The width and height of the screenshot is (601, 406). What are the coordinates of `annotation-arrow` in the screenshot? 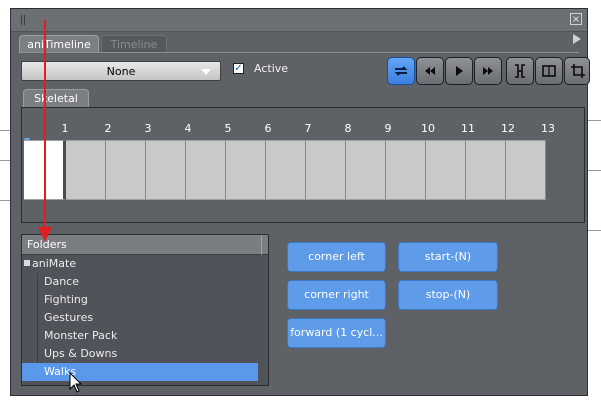 It's located at (45, 131).